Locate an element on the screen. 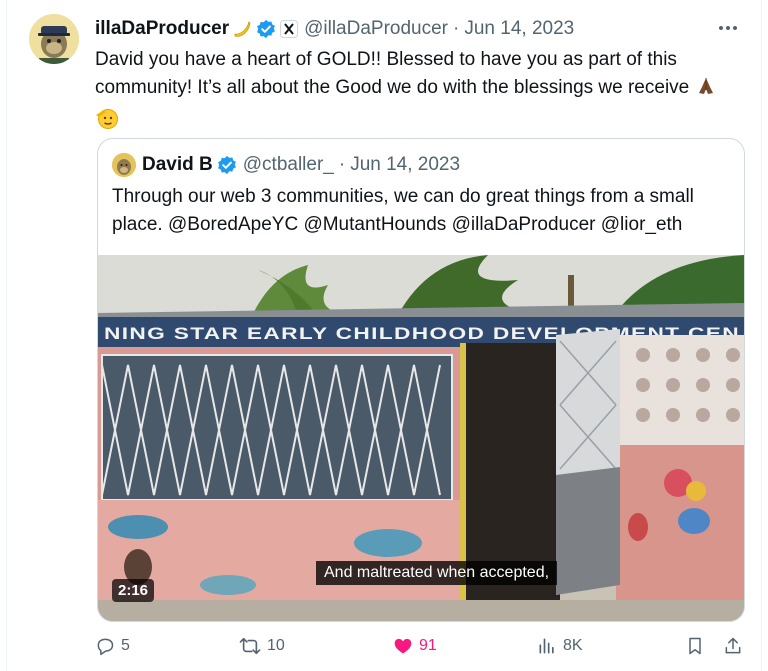 Image resolution: width=768 pixels, height=671 pixels. ape-avatar-icon is located at coordinates (54, 39).